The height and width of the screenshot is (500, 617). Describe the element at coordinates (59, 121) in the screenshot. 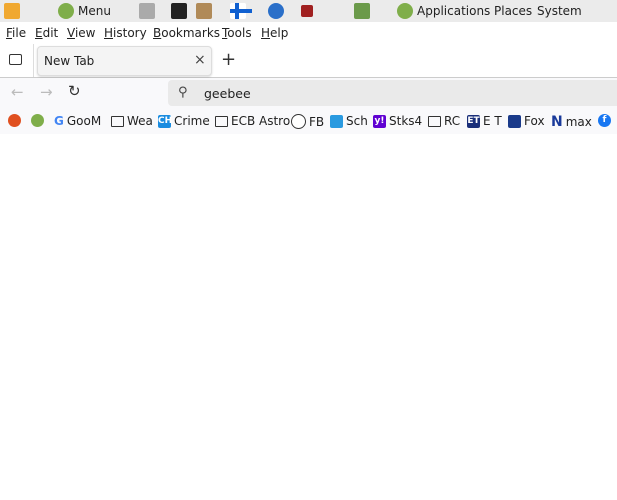

I see `google-icon: G` at that location.